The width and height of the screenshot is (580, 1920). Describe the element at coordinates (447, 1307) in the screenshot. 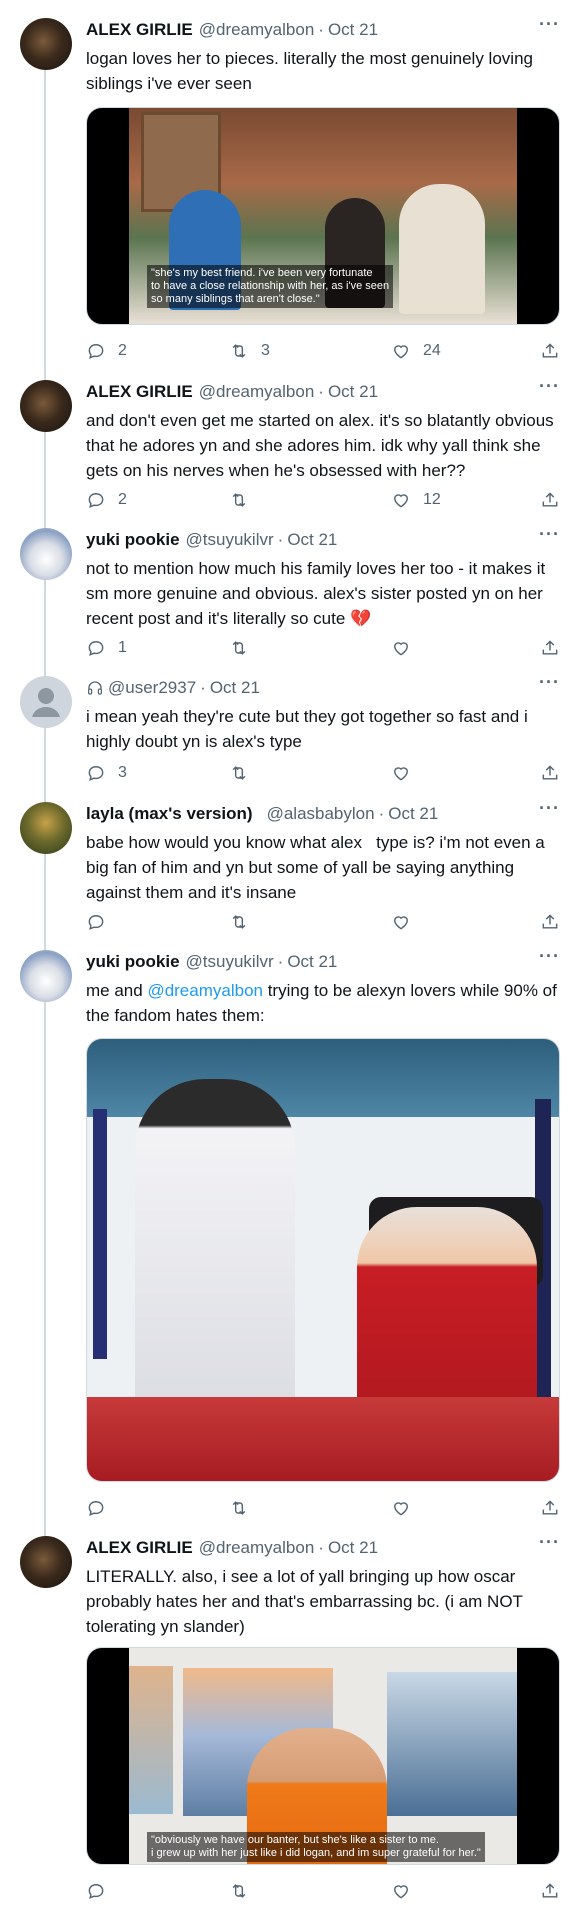

I see `person-red-jacket` at that location.